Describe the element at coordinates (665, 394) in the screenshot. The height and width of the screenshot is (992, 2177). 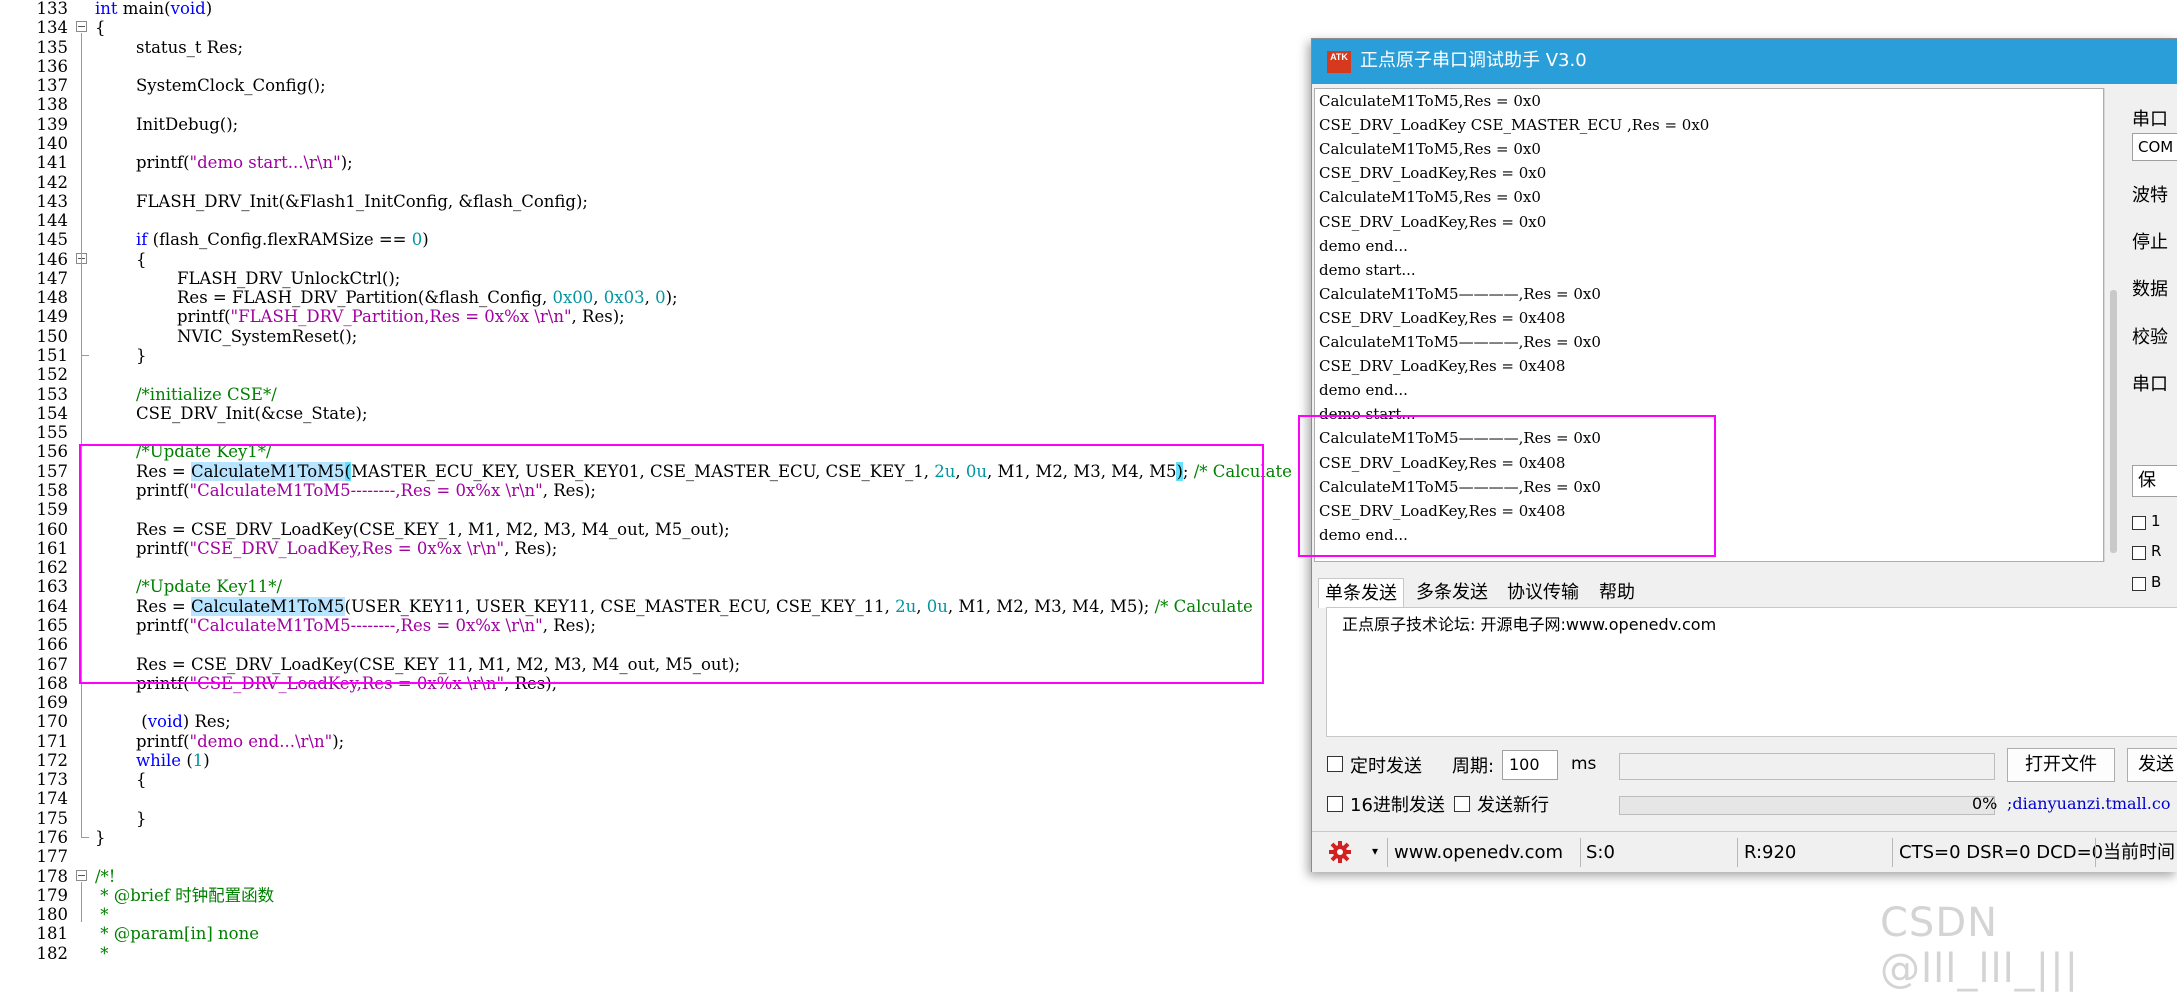
I see `code-line: 153 /*initialize CSE*/` at that location.